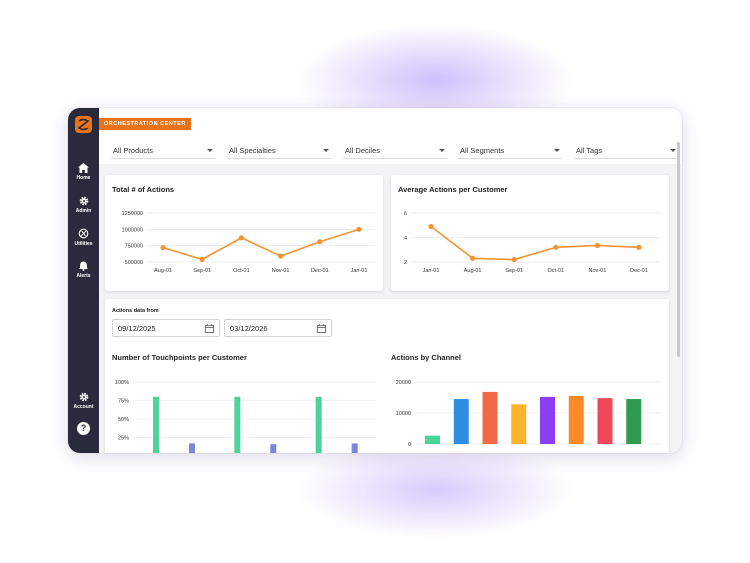 This screenshot has width=750, height=563. What do you see at coordinates (83, 178) in the screenshot?
I see `sidebar-item-label: Home` at bounding box center [83, 178].